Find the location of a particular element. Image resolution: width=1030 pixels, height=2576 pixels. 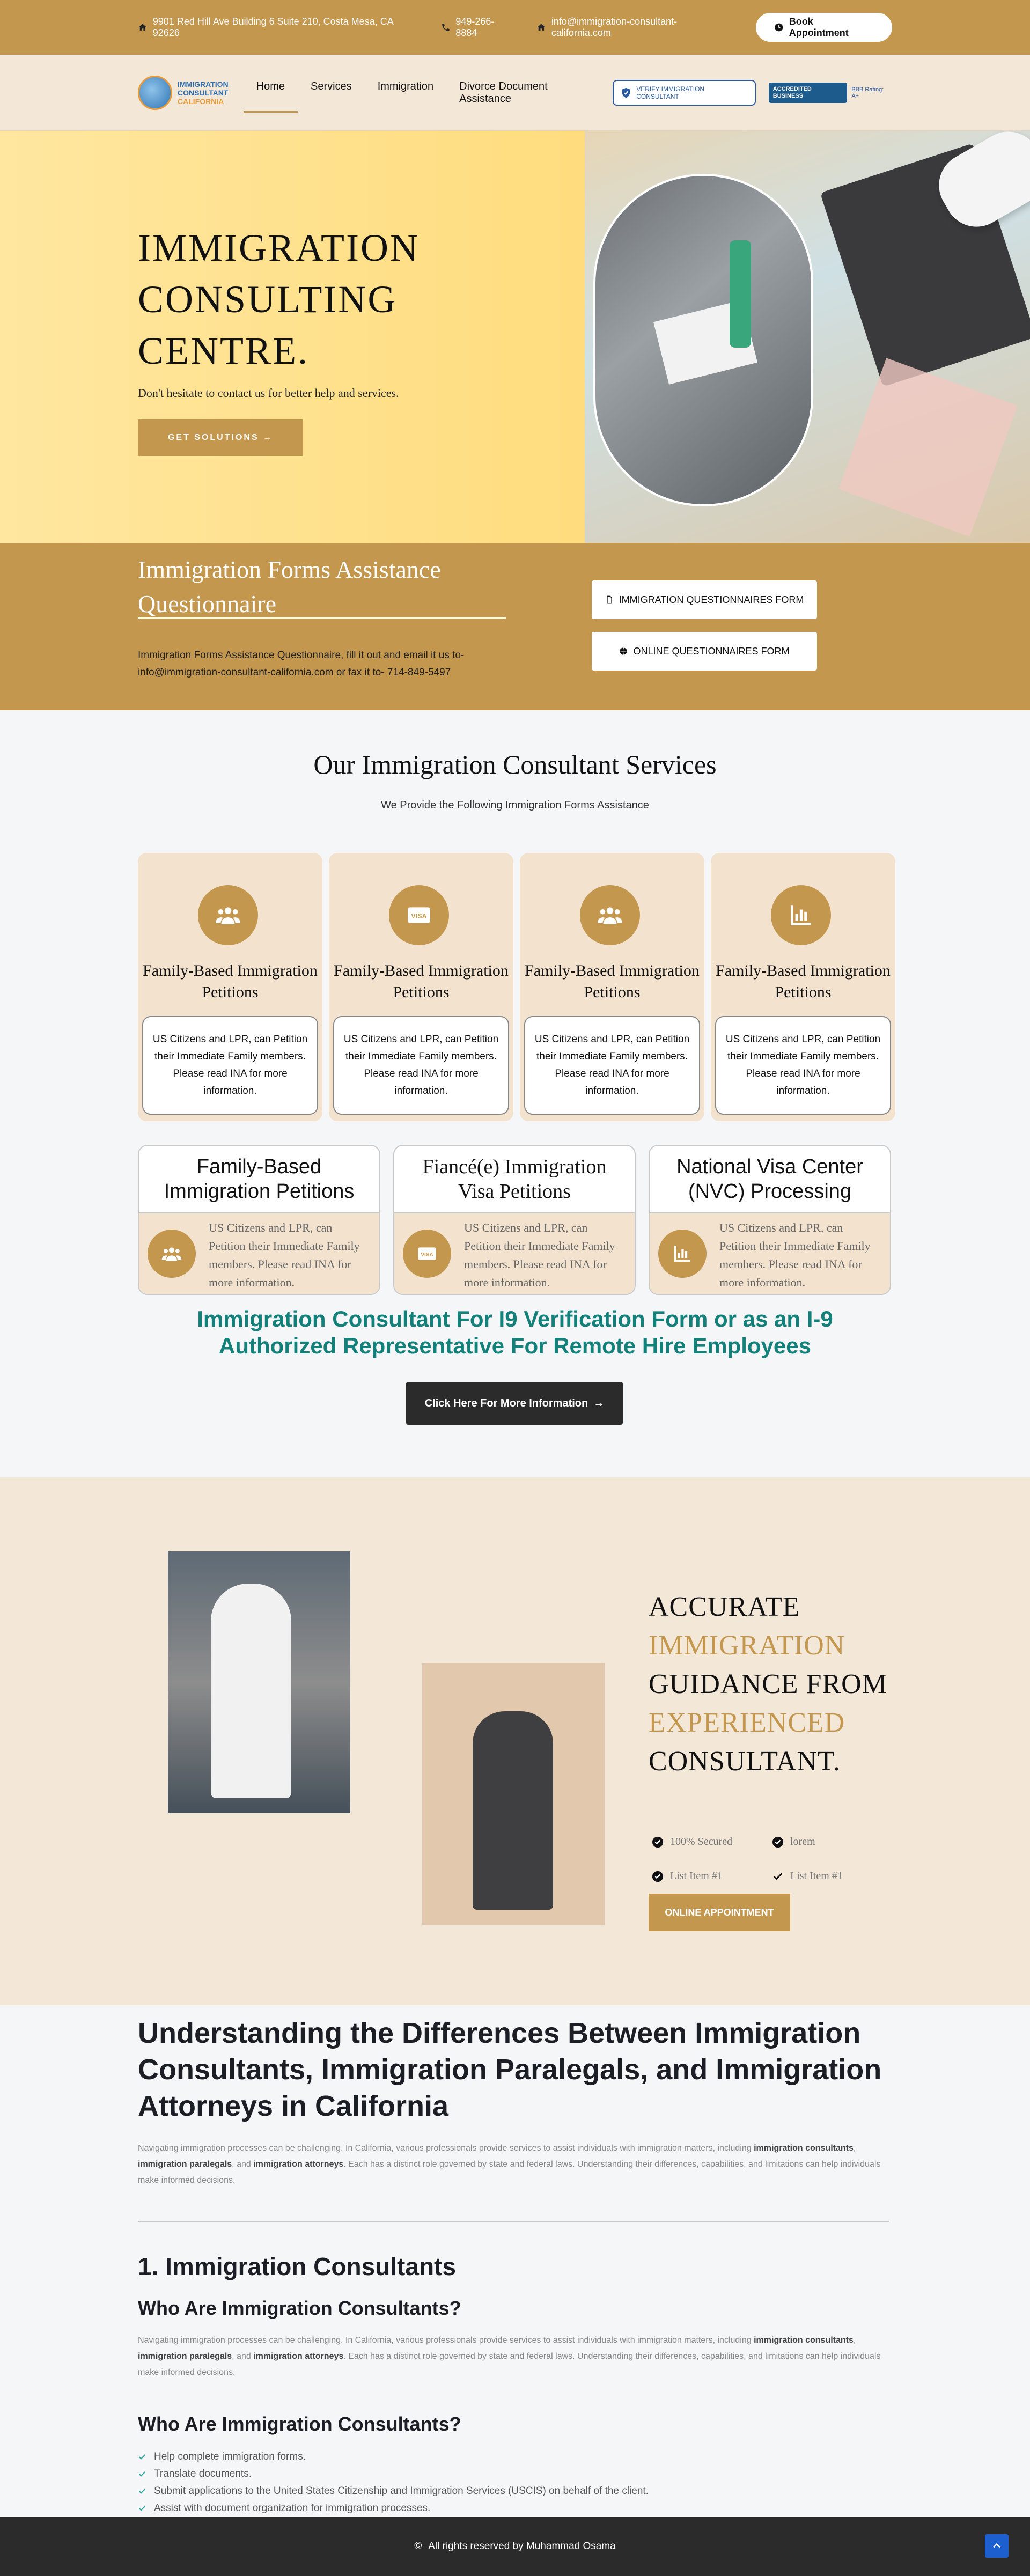

logo-text: IMMIGRATION CONSULTANT CALIFORNIA is located at coordinates (203, 93).